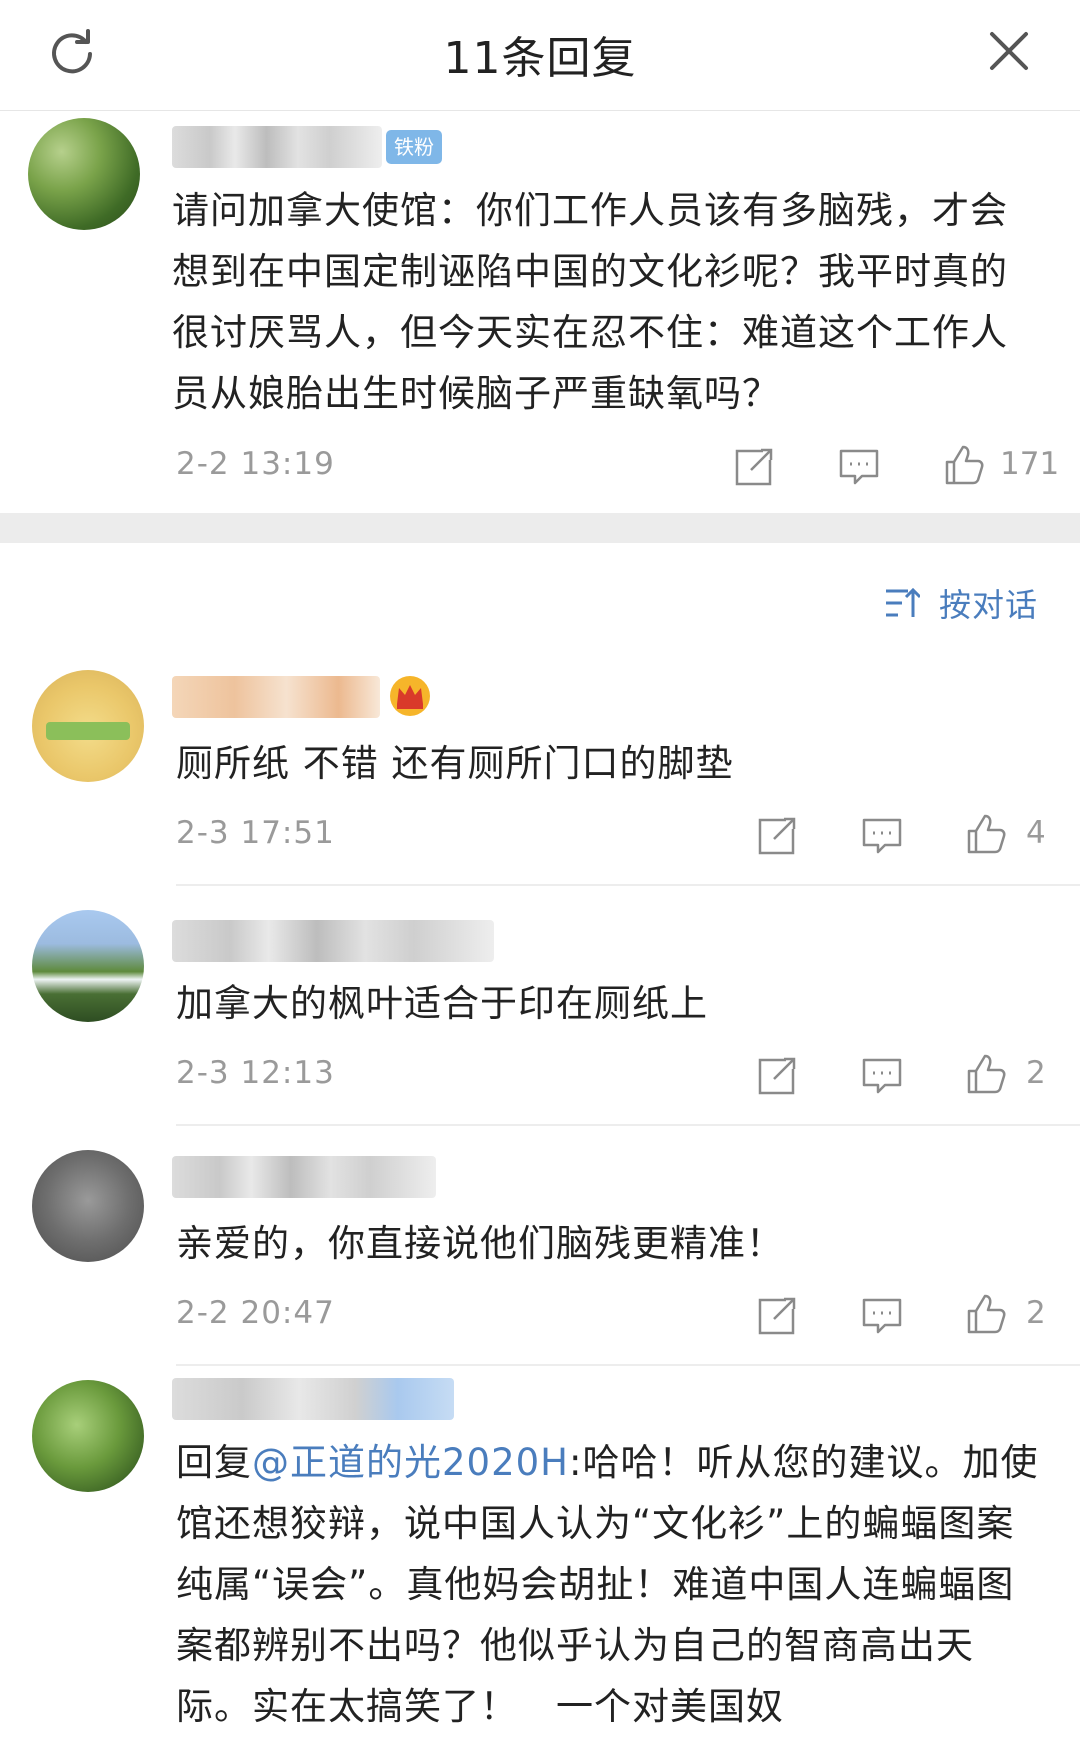 This screenshot has width=1080, height=1740. What do you see at coordinates (540, 528) in the screenshot?
I see `section-separator` at bounding box center [540, 528].